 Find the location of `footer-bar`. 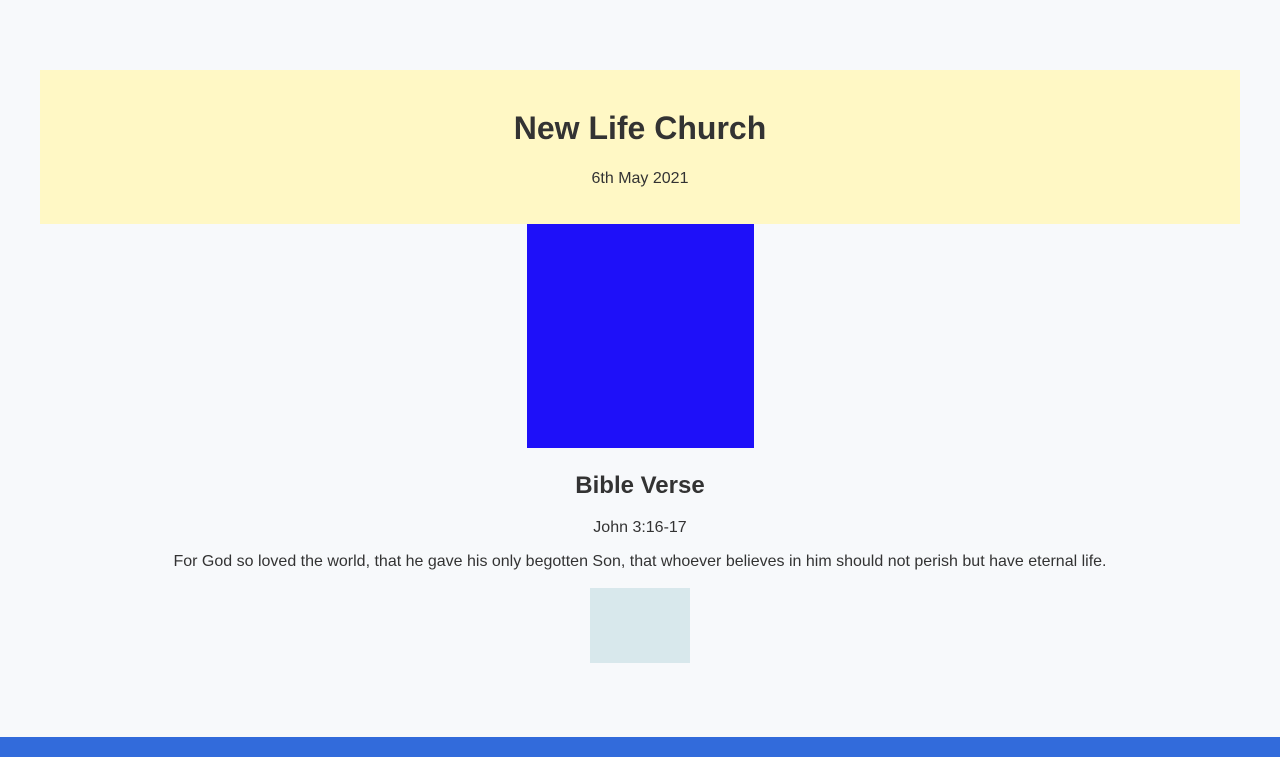

footer-bar is located at coordinates (640, 747).